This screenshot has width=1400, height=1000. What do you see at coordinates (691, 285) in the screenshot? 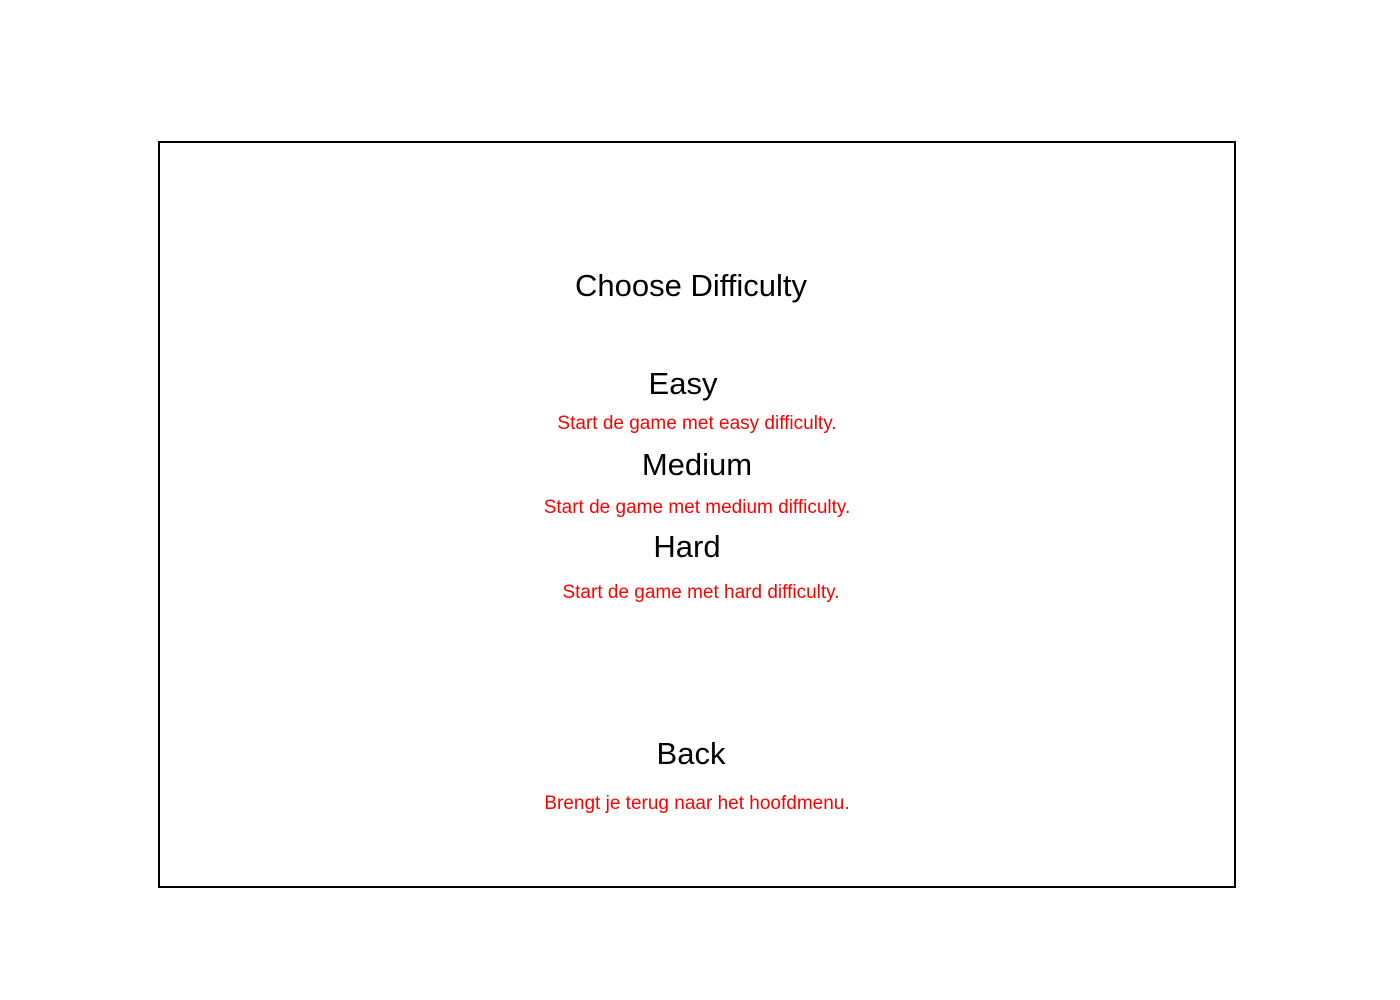
I see `page-title: Choose Difficulty` at bounding box center [691, 285].